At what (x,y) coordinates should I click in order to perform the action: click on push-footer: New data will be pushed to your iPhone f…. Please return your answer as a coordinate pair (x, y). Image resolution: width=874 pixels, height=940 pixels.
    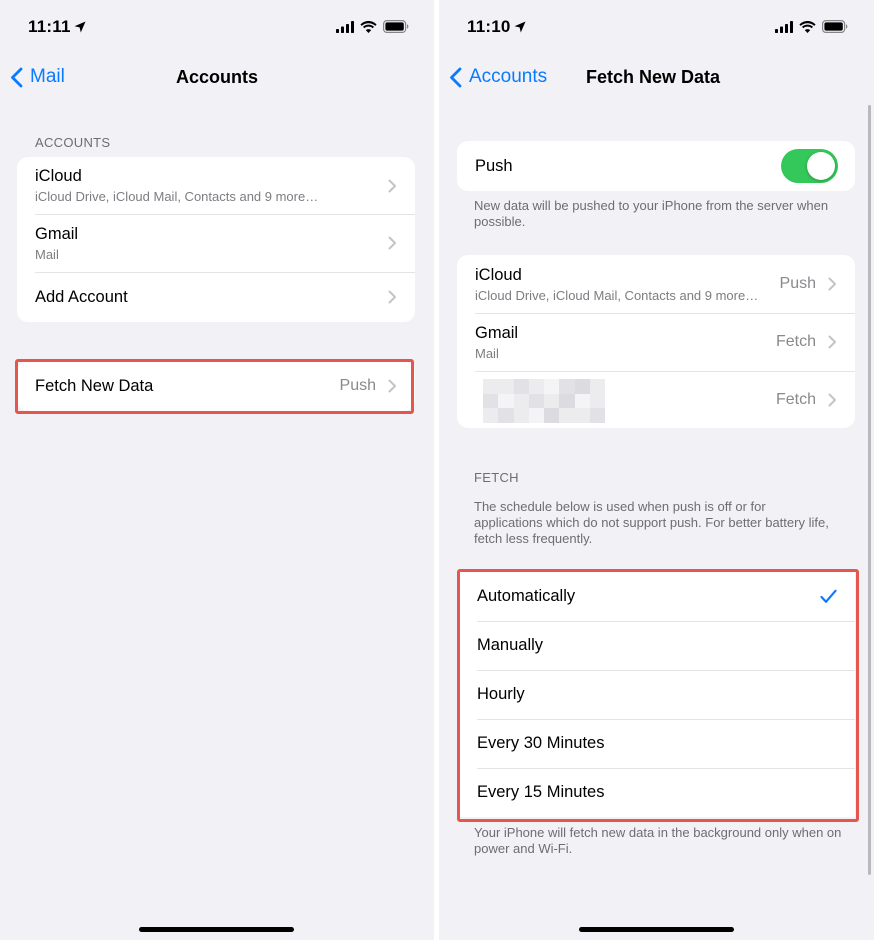
    Looking at the image, I should click on (651, 213).